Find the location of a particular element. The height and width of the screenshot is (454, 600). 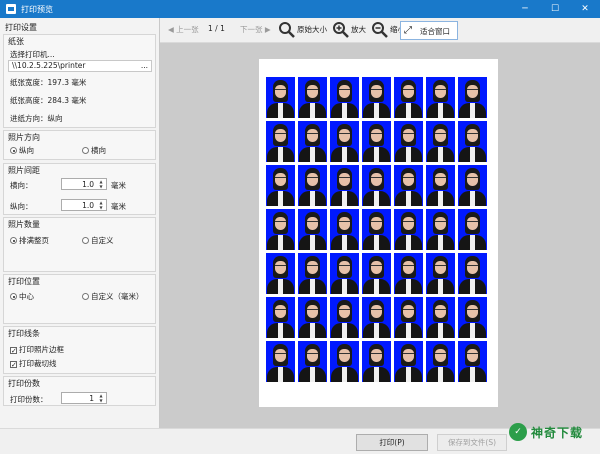

prev-page-button: ◀ 上一张 is located at coordinates (183, 29).